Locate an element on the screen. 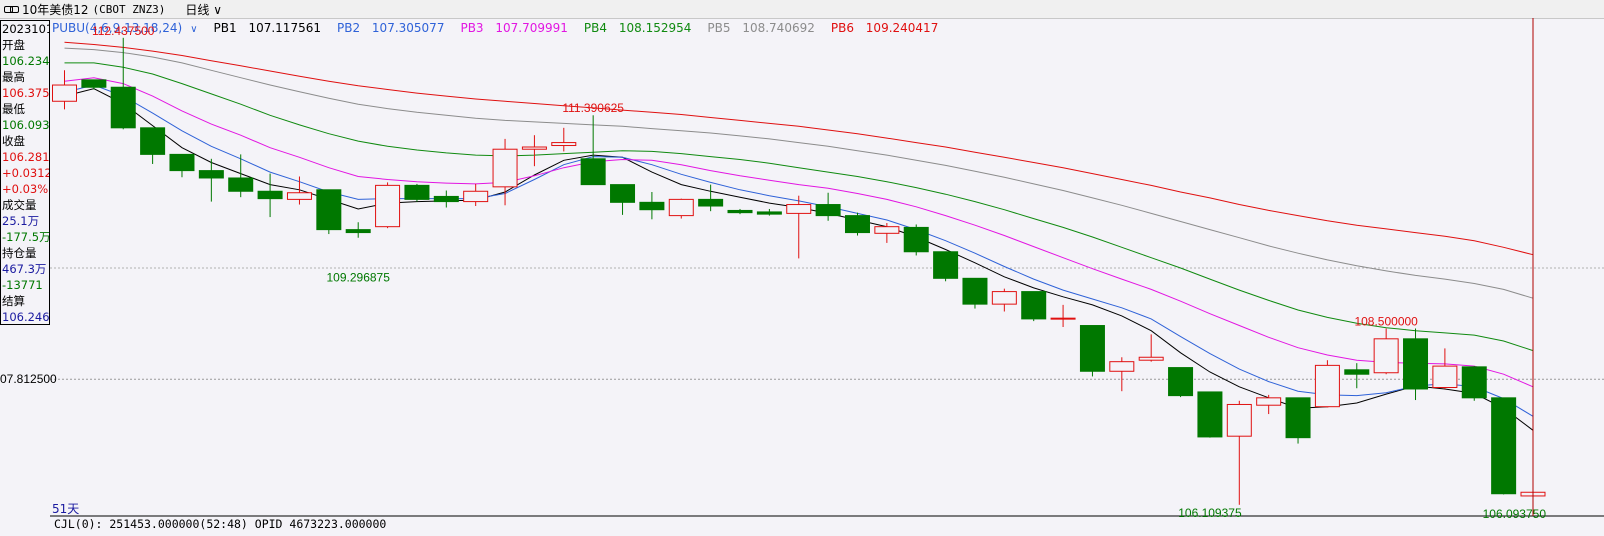  info-high: 106.3750 is located at coordinates (25, 93).